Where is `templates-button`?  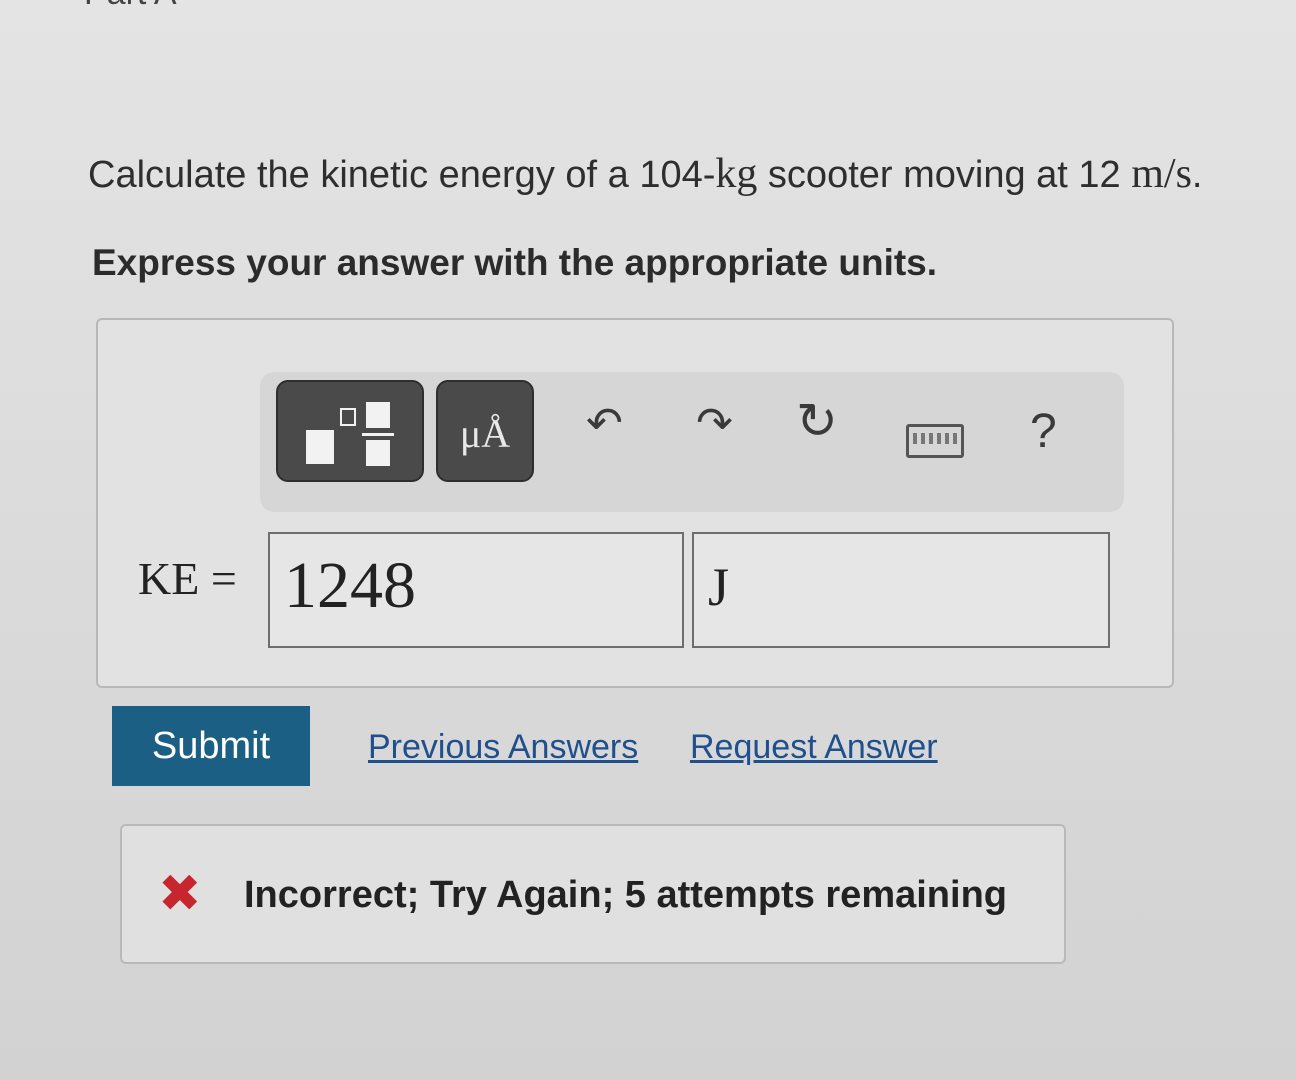
templates-button is located at coordinates (350, 431).